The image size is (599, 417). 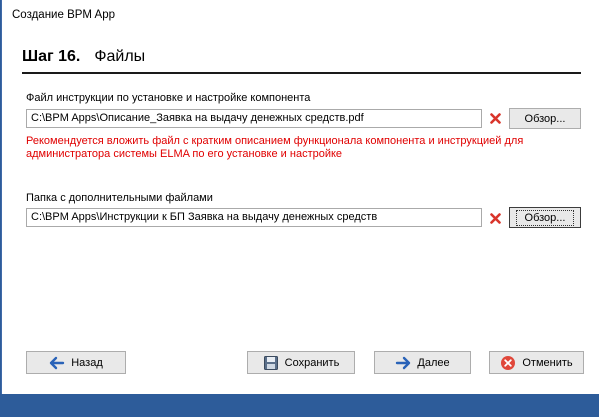 I want to click on header-divider, so click(x=301, y=73).